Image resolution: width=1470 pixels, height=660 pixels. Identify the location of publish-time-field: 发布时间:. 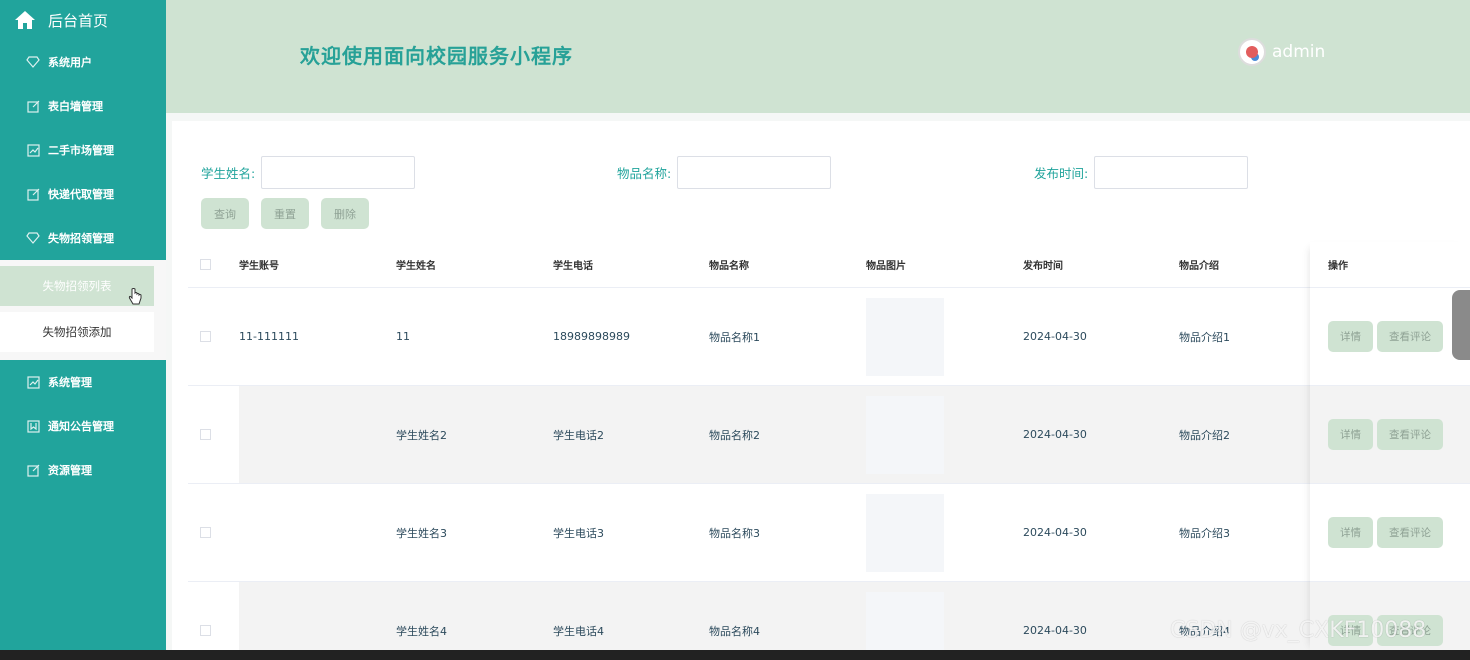
(1141, 172).